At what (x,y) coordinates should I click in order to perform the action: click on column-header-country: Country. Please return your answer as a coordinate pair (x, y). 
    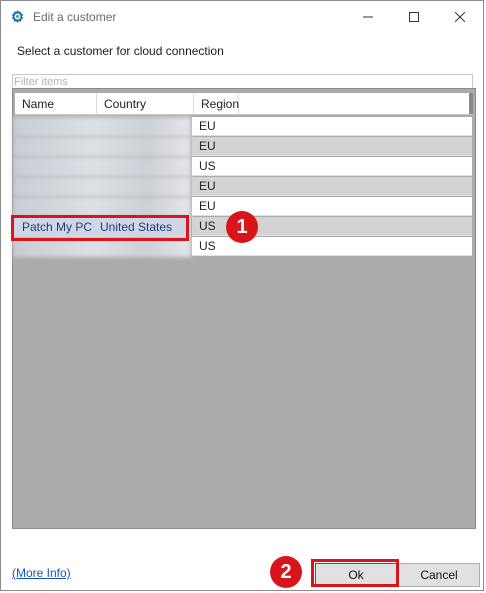
    Looking at the image, I should click on (145, 103).